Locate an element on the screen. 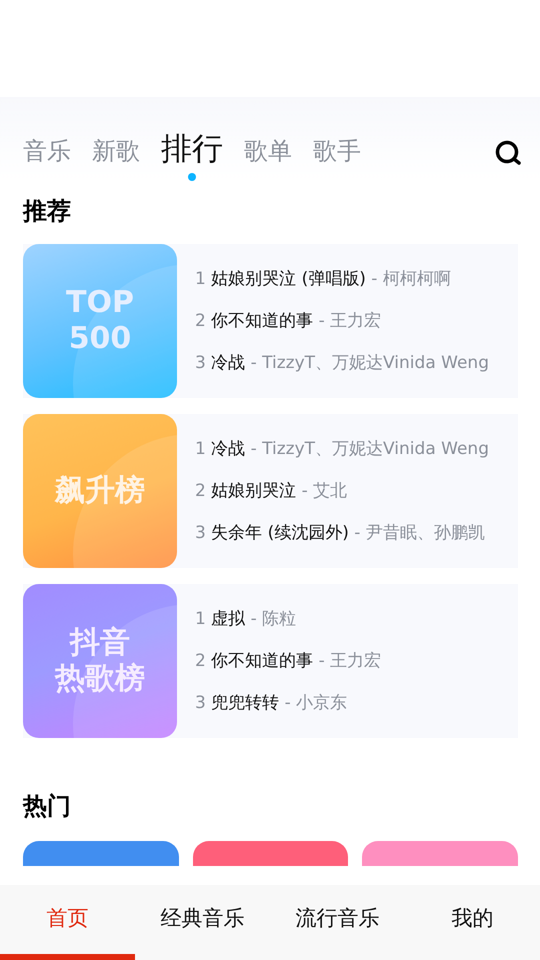 This screenshot has width=540, height=960. nav-tab: 我的 is located at coordinates (472, 922).